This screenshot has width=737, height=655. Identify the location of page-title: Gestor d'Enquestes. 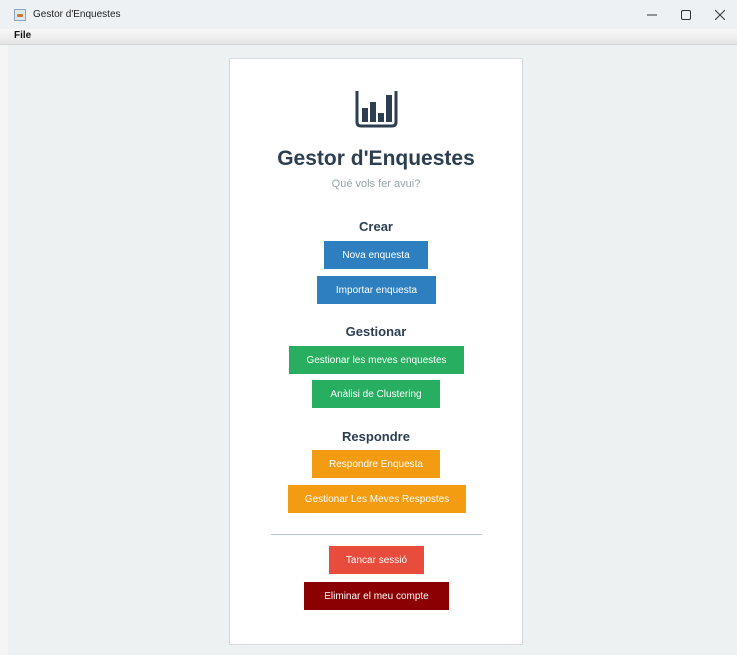
(376, 158).